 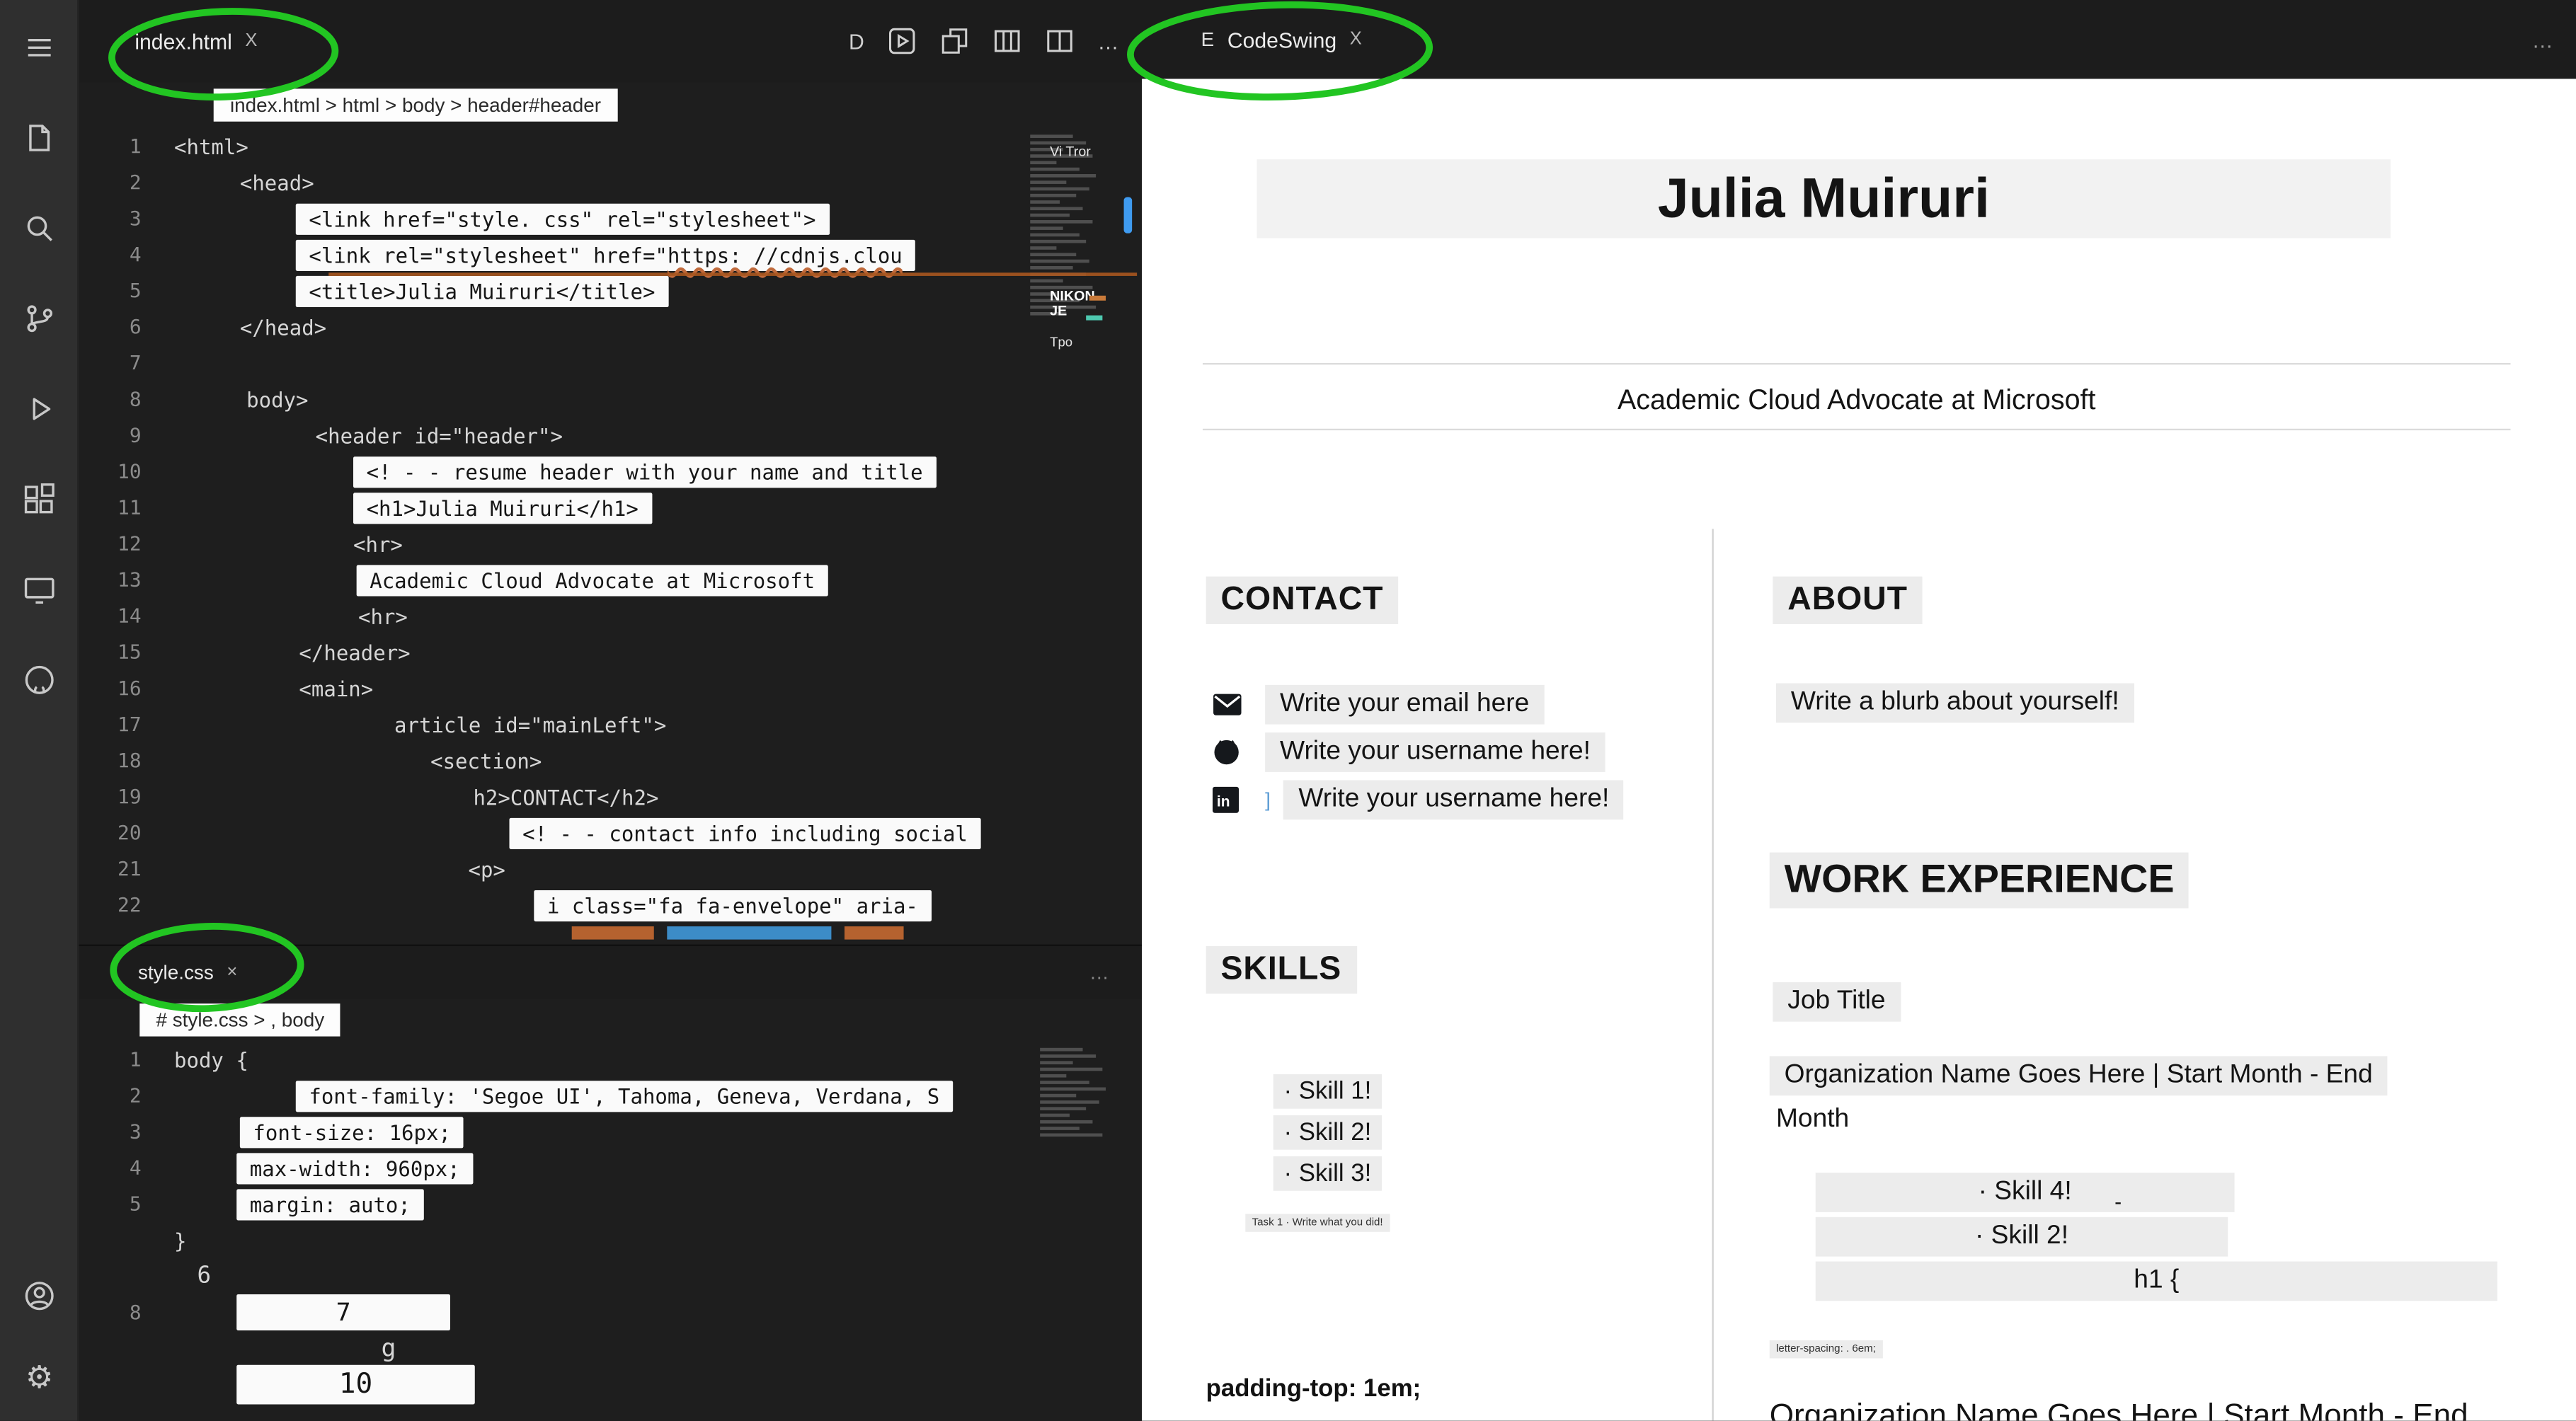 I want to click on code-line: 9 <header id="header">, so click(x=552, y=436).